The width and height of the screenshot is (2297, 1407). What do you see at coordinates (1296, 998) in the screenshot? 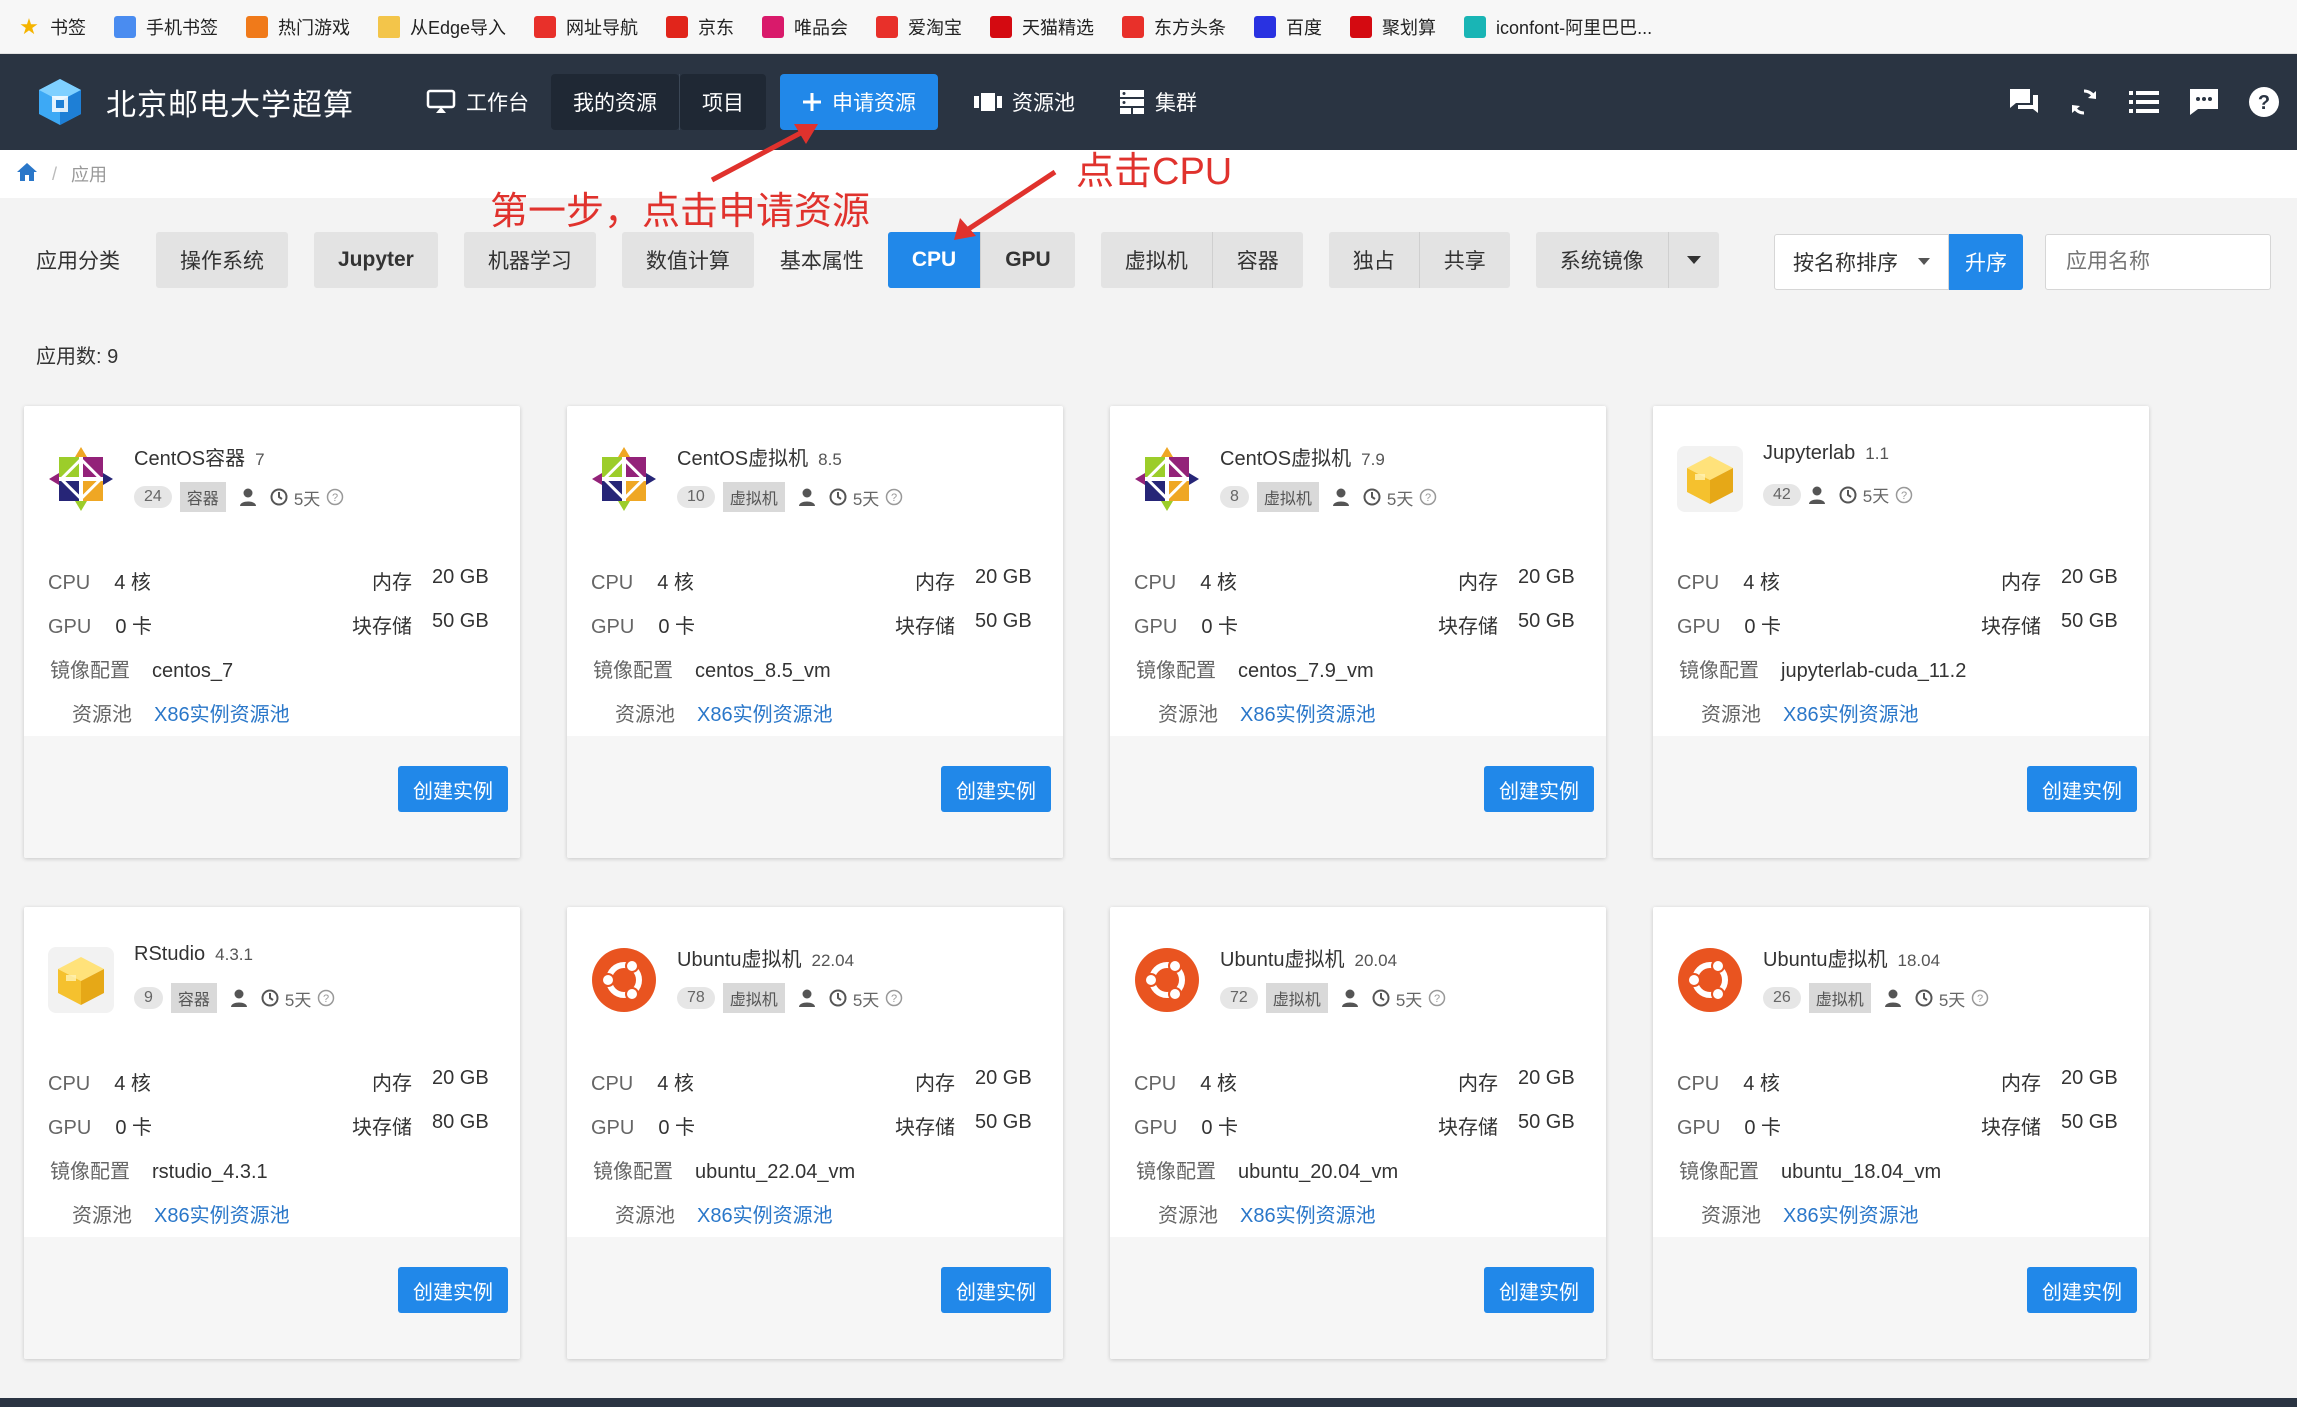
I see `type-tag: 虚拟机` at bounding box center [1296, 998].